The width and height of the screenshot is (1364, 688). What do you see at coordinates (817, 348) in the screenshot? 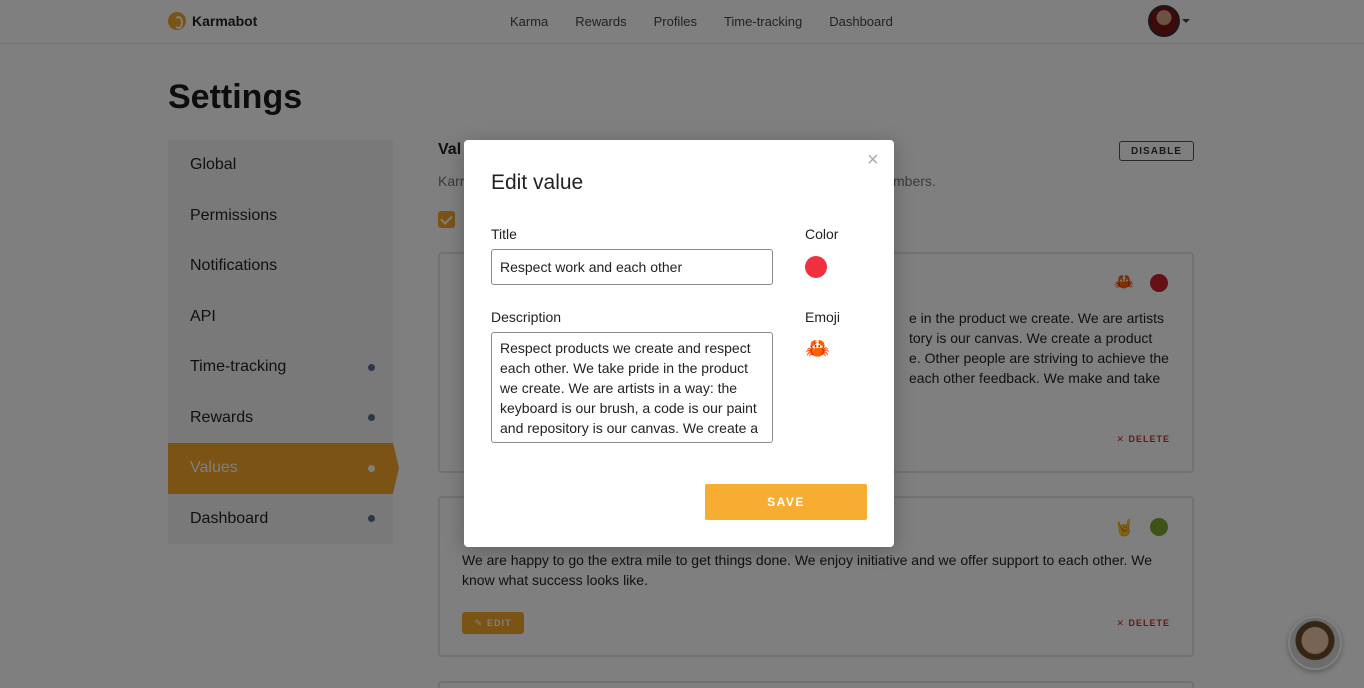
I see `emoji-picker: 🦀` at bounding box center [817, 348].